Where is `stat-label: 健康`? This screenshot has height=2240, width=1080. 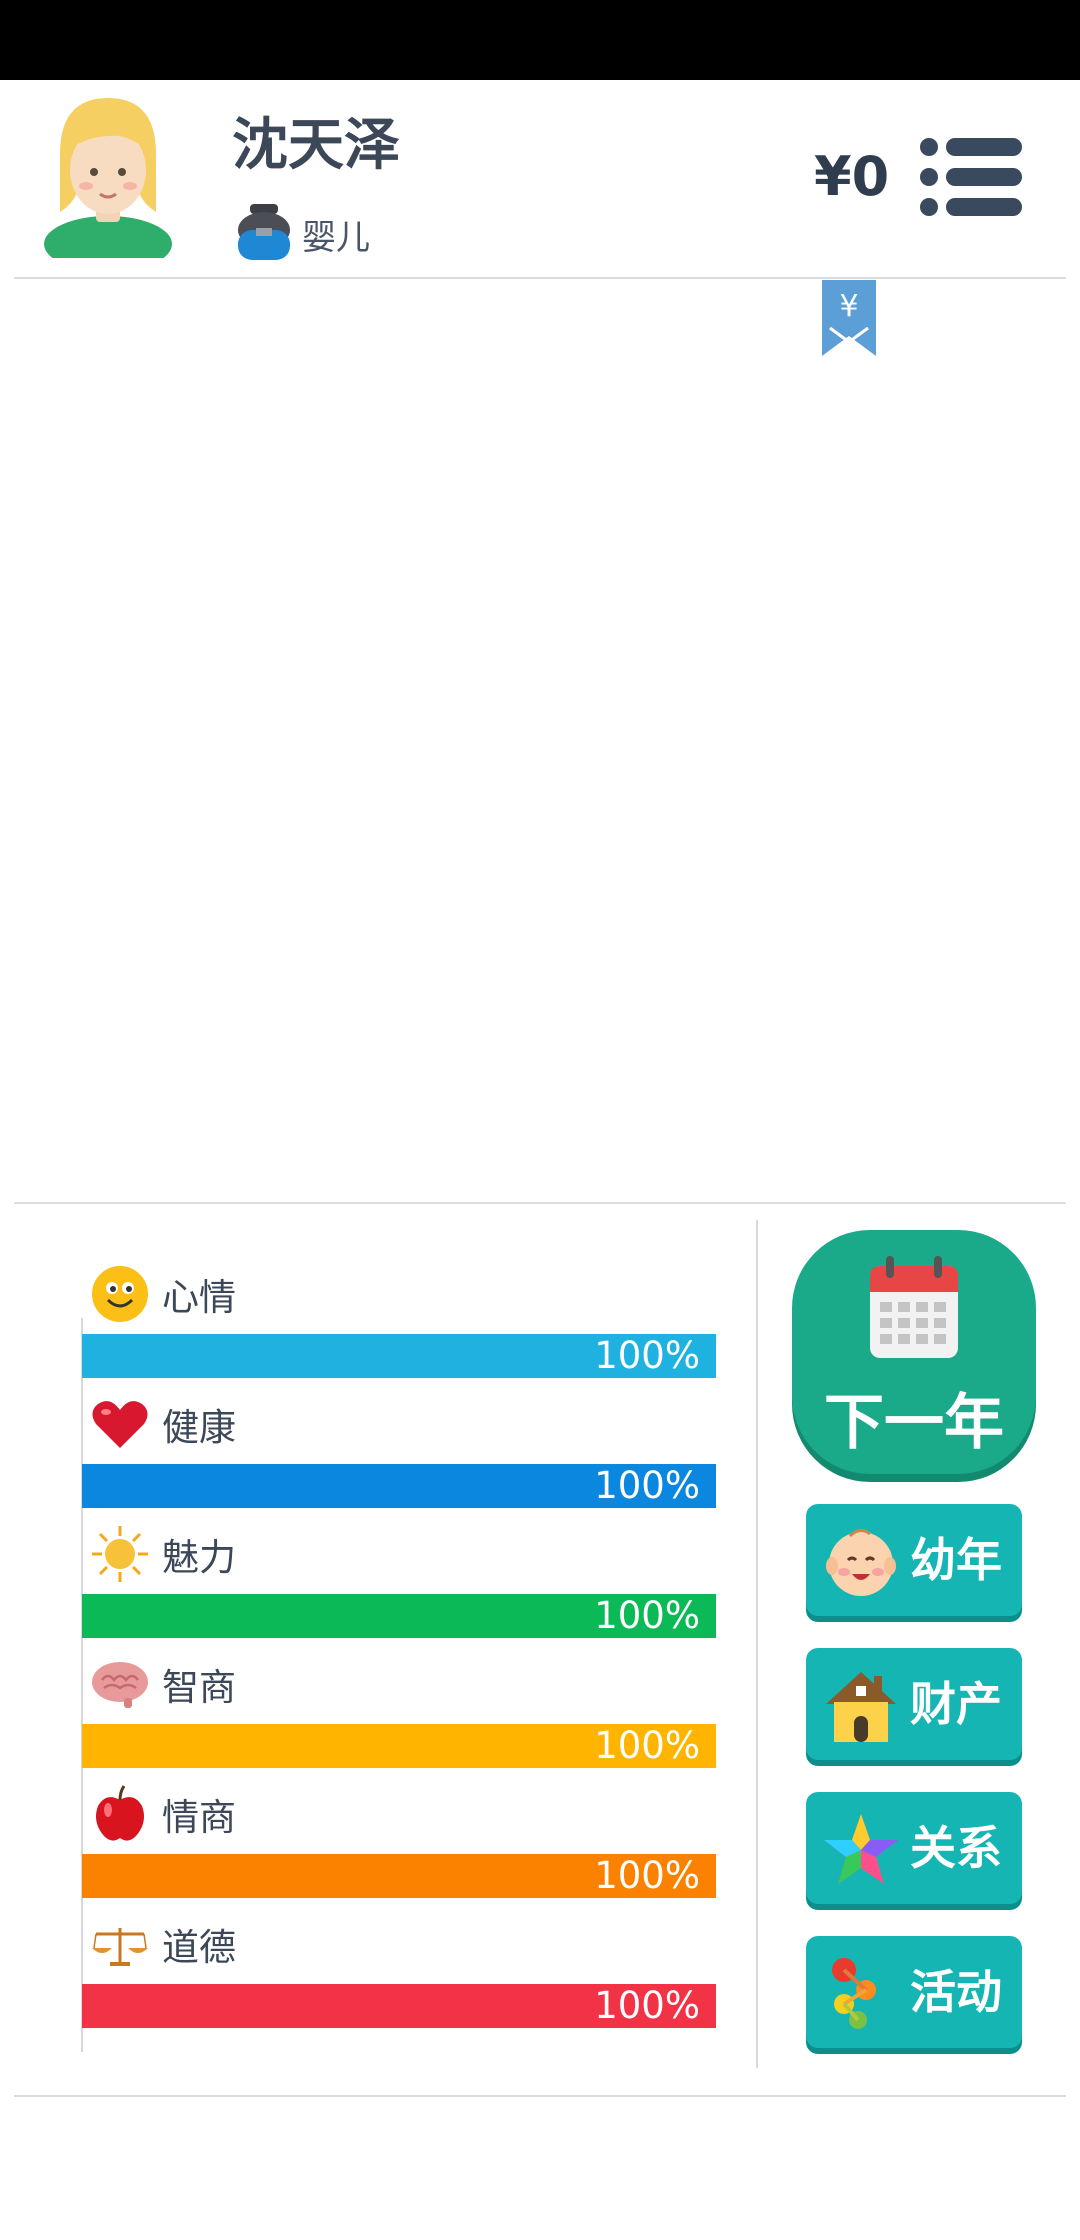
stat-label: 健康 is located at coordinates (199, 1427).